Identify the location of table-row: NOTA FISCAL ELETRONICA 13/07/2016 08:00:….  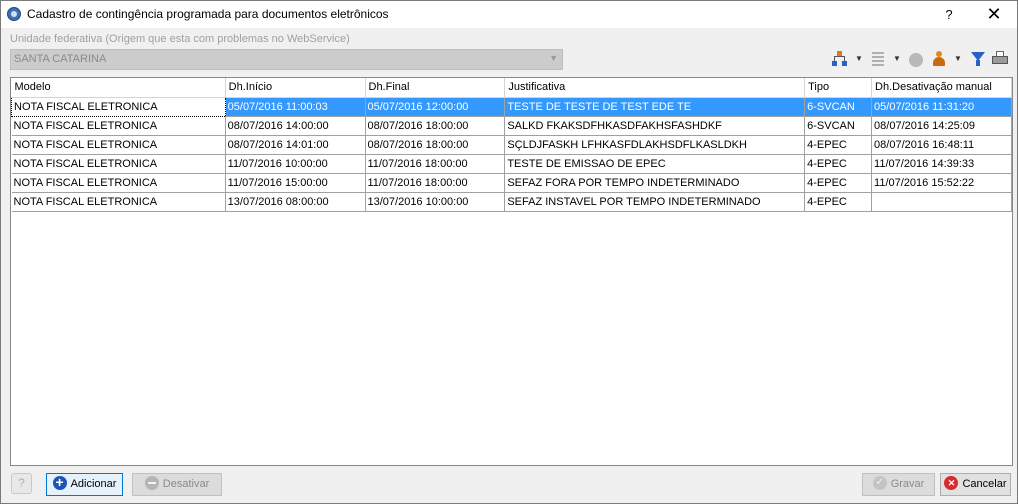
(511, 202).